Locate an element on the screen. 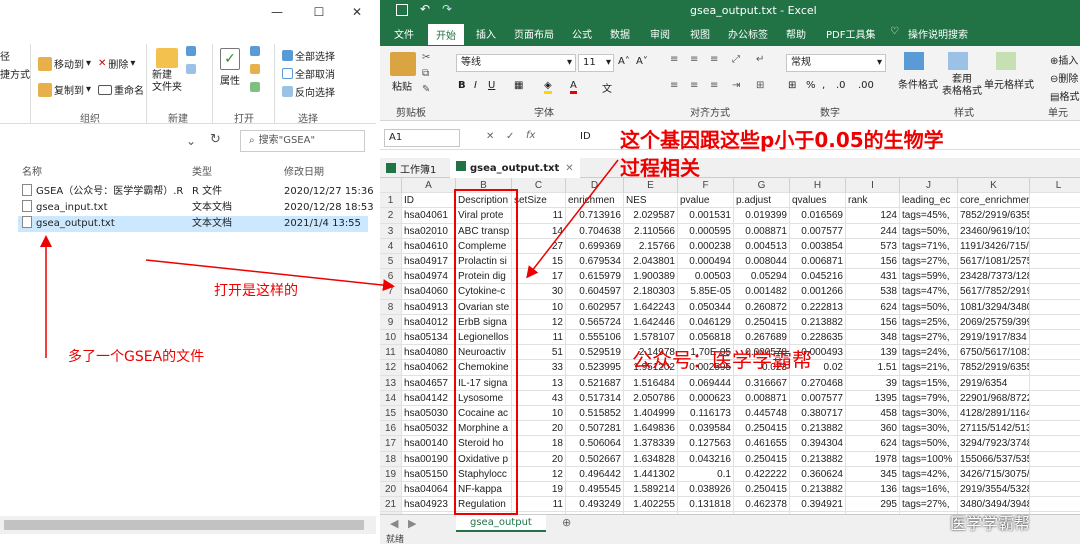  table-cell: 156 is located at coordinates (873, 322).